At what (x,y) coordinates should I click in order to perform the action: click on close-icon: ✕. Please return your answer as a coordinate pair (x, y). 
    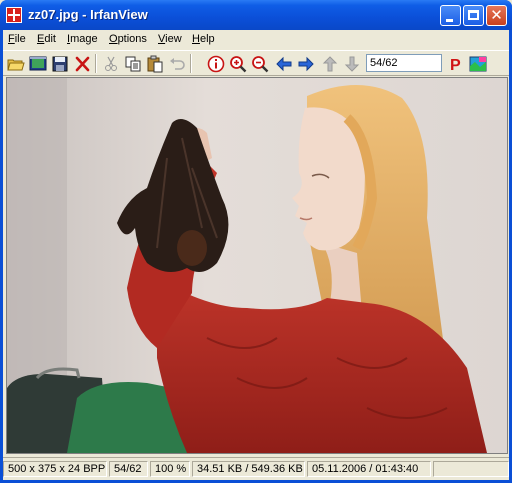
    Looking at the image, I should click on (496, 15).